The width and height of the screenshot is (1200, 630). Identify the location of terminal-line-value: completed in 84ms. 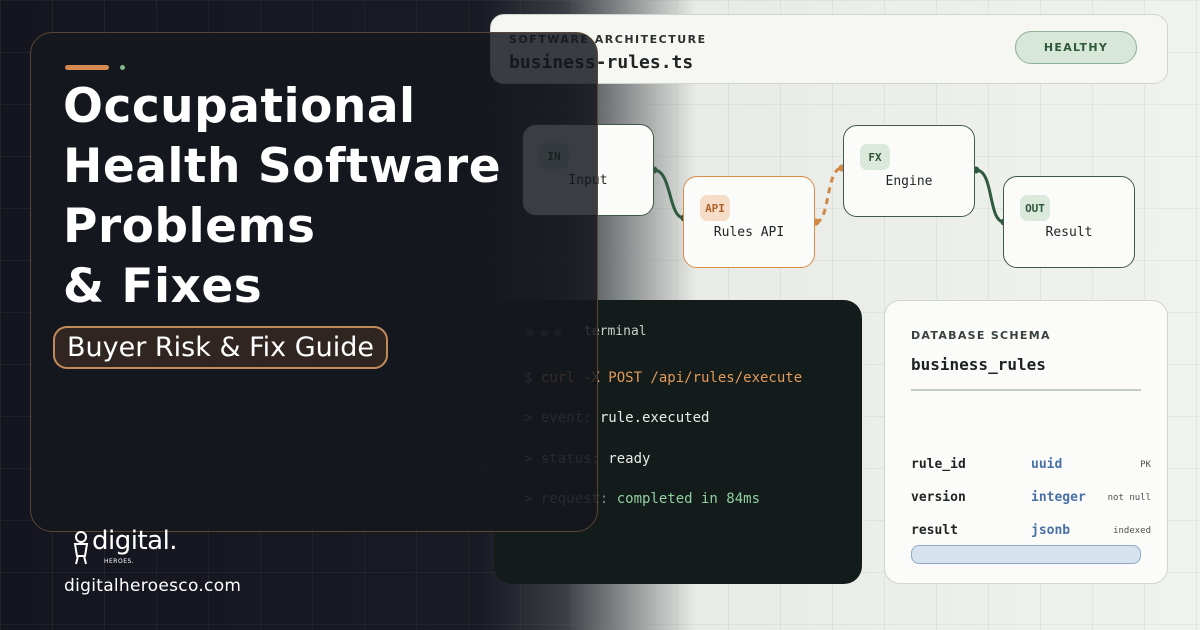
(688, 499).